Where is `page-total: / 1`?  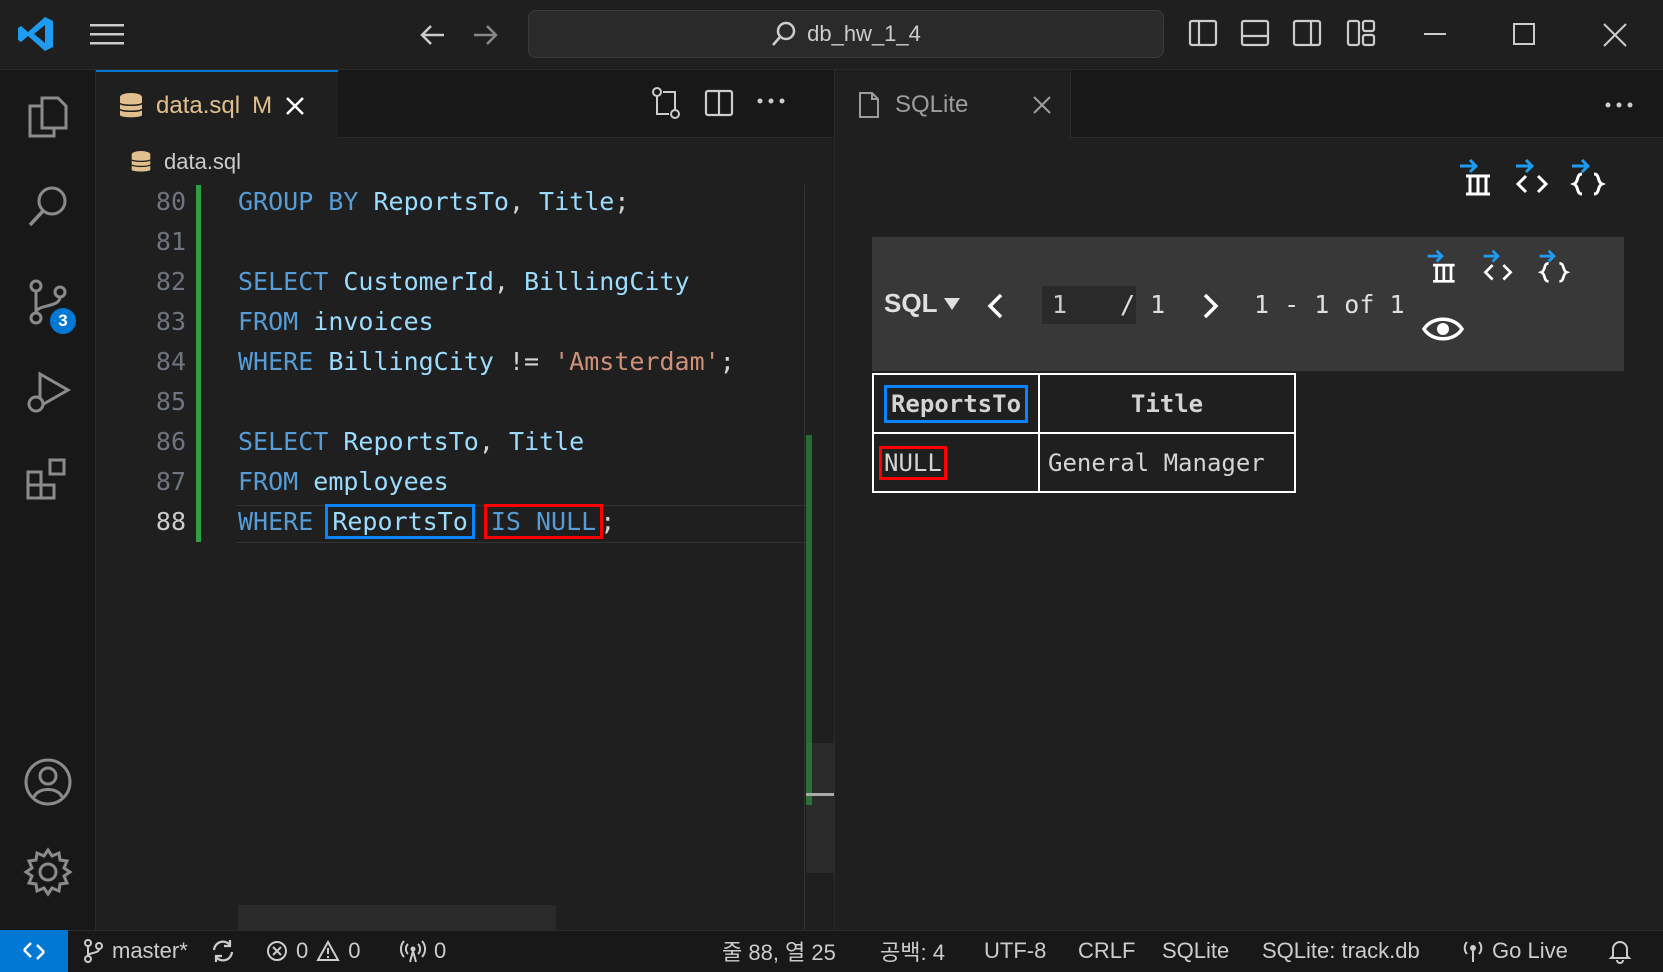
page-total: / 1 is located at coordinates (1143, 304).